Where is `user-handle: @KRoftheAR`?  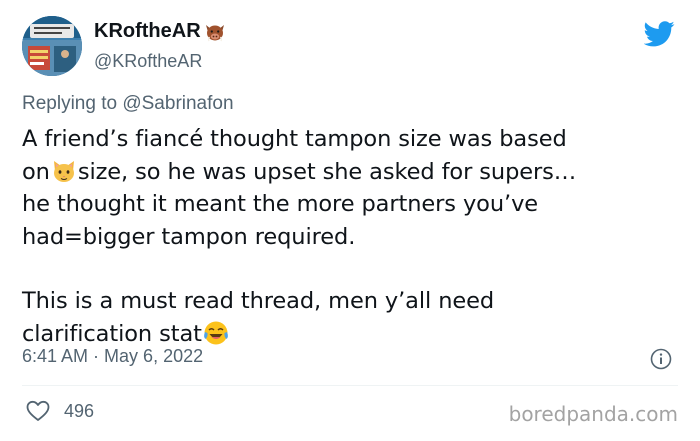
user-handle: @KRoftheAR is located at coordinates (148, 61).